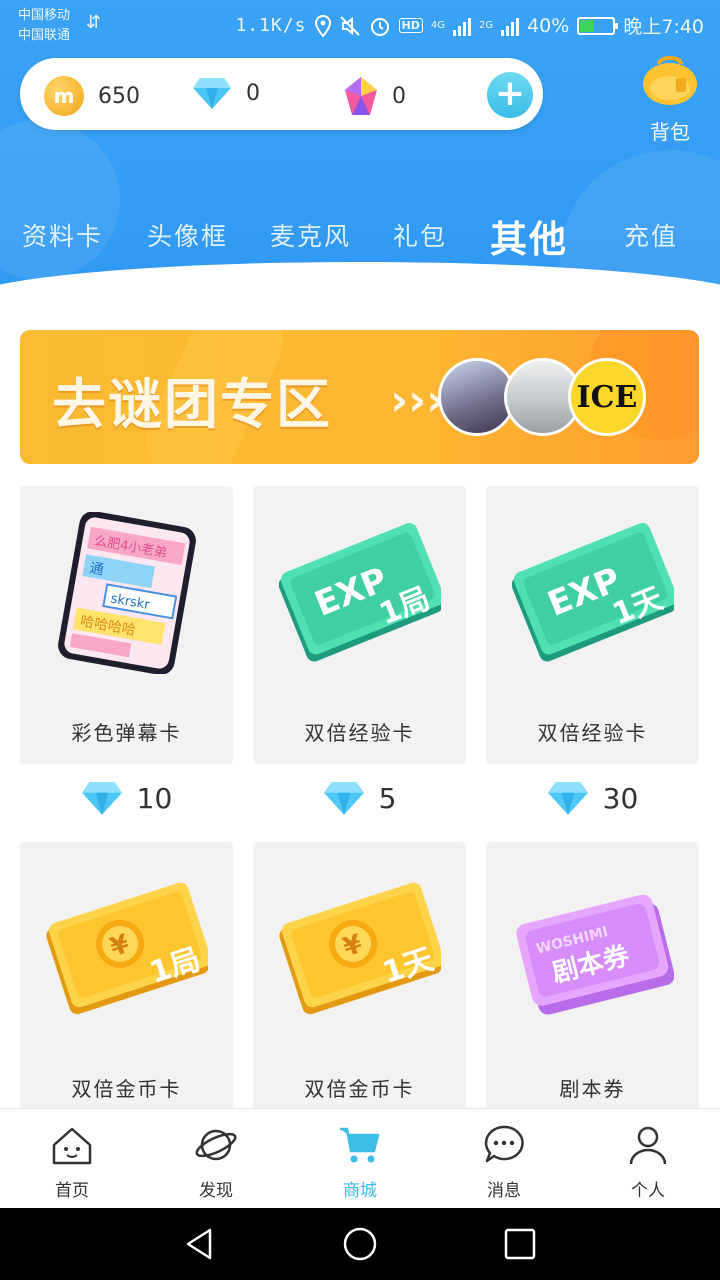  I want to click on product-card-exp-round: EXP 1局 双倍经验卡, so click(359, 625).